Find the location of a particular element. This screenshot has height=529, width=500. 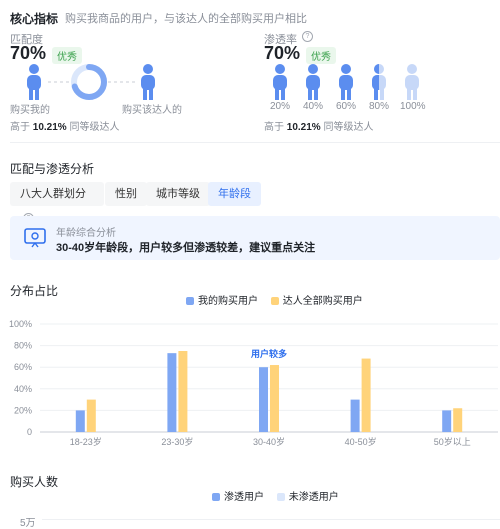

y-tick-label: 80% is located at coordinates (23, 346).